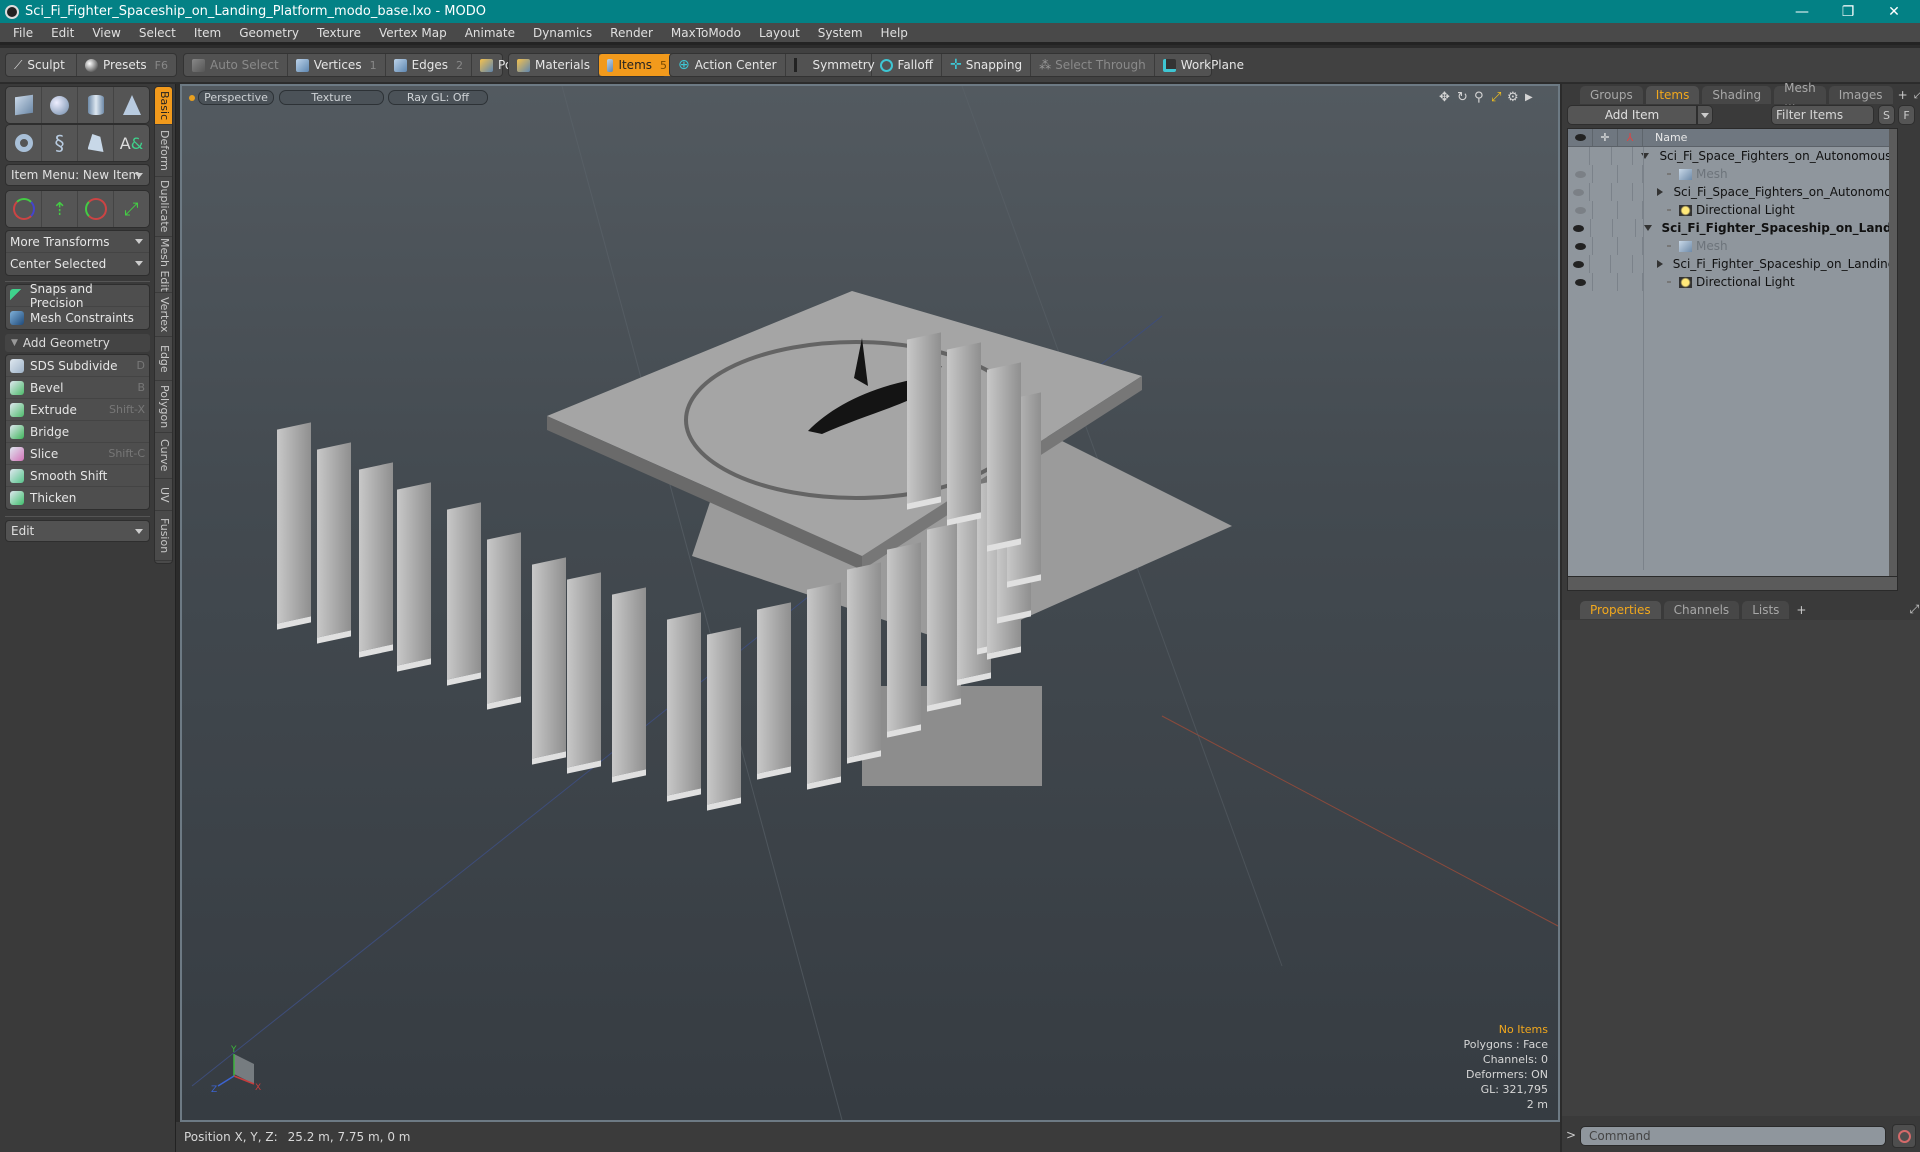 This screenshot has height=1152, width=1920. Describe the element at coordinates (163, 265) in the screenshot. I see `vtab-mesh-edit: Mesh Edit` at that location.